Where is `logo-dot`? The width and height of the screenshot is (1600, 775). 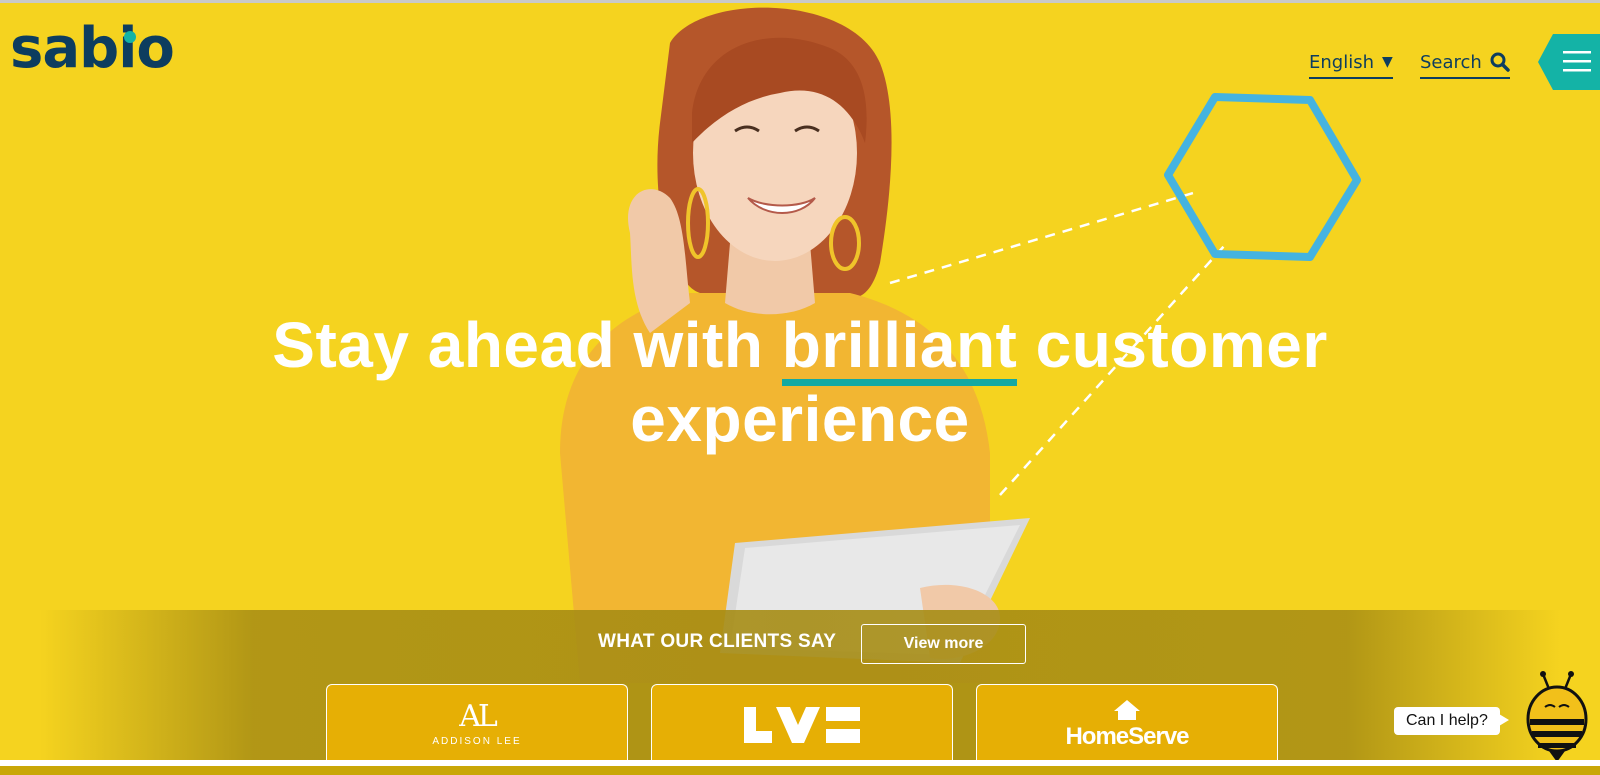 logo-dot is located at coordinates (130, 37).